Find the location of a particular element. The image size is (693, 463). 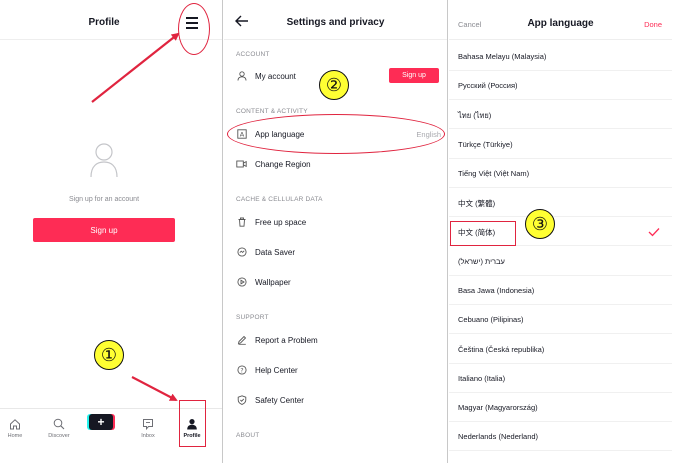

settings-item-change-region: Change Region is located at coordinates (338, 164).